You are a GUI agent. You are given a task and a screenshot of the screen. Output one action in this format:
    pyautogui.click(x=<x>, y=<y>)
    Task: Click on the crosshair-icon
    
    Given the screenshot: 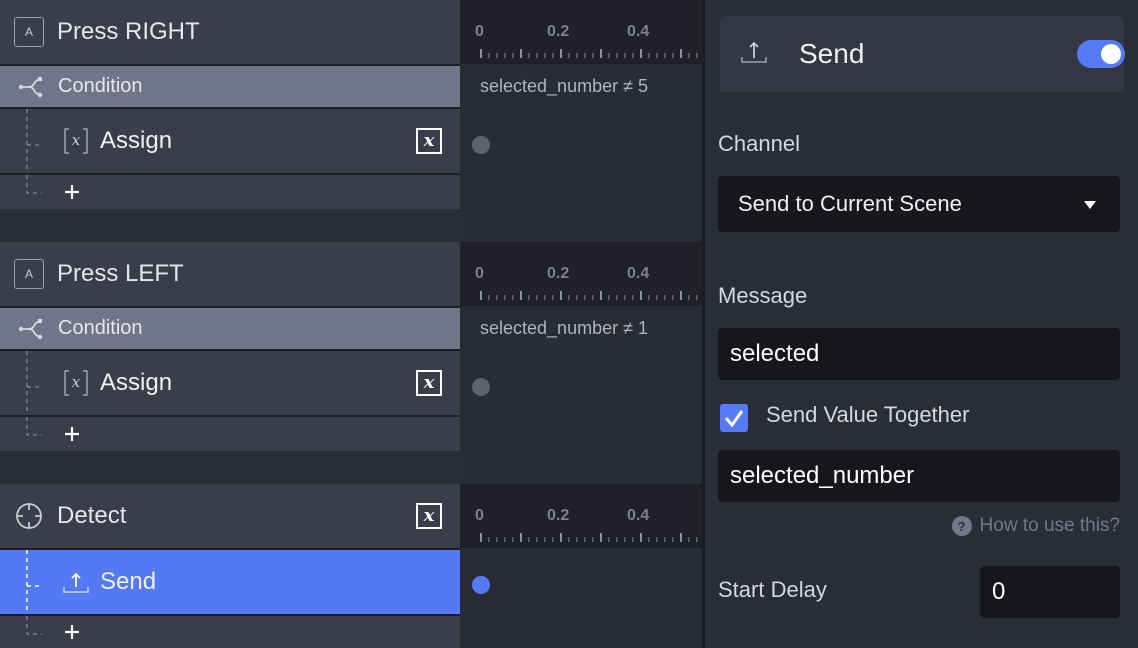 What is the action you would take?
    pyautogui.click(x=29, y=516)
    